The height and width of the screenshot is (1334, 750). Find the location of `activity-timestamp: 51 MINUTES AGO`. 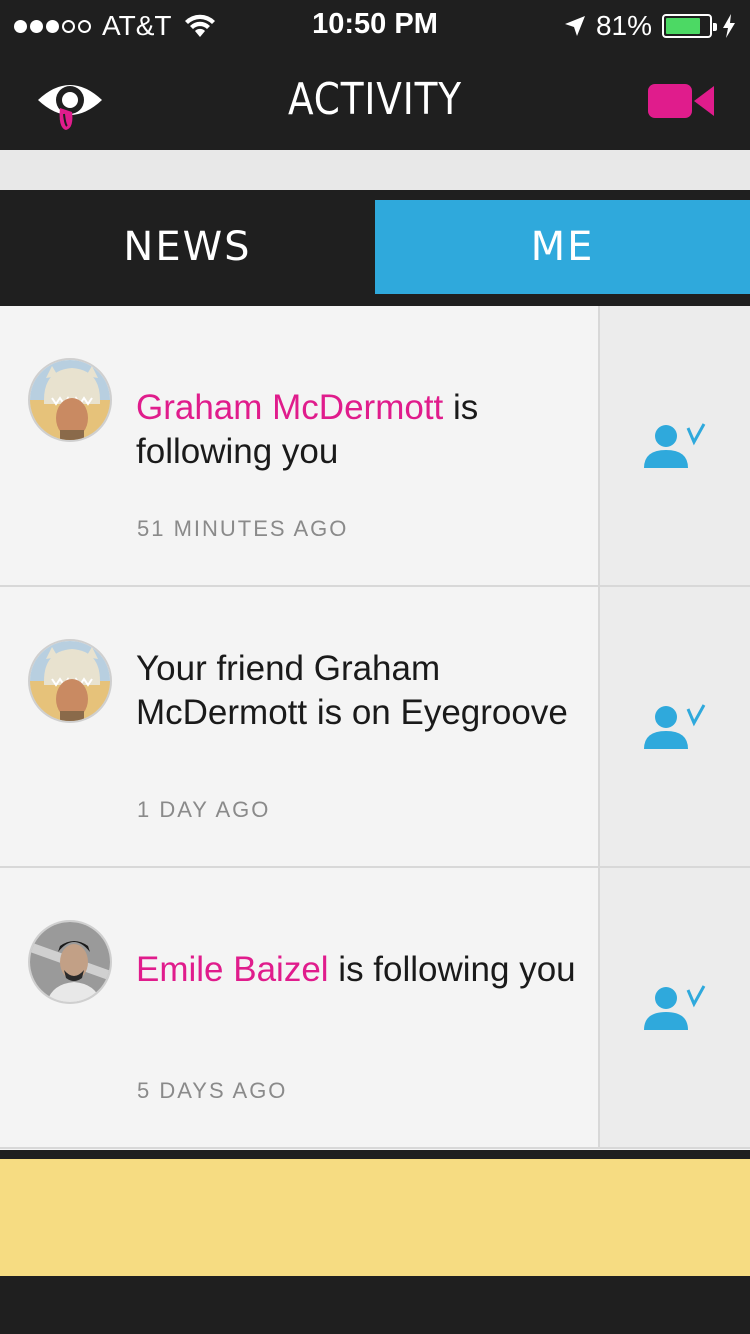

activity-timestamp: 51 MINUTES AGO is located at coordinates (243, 528).